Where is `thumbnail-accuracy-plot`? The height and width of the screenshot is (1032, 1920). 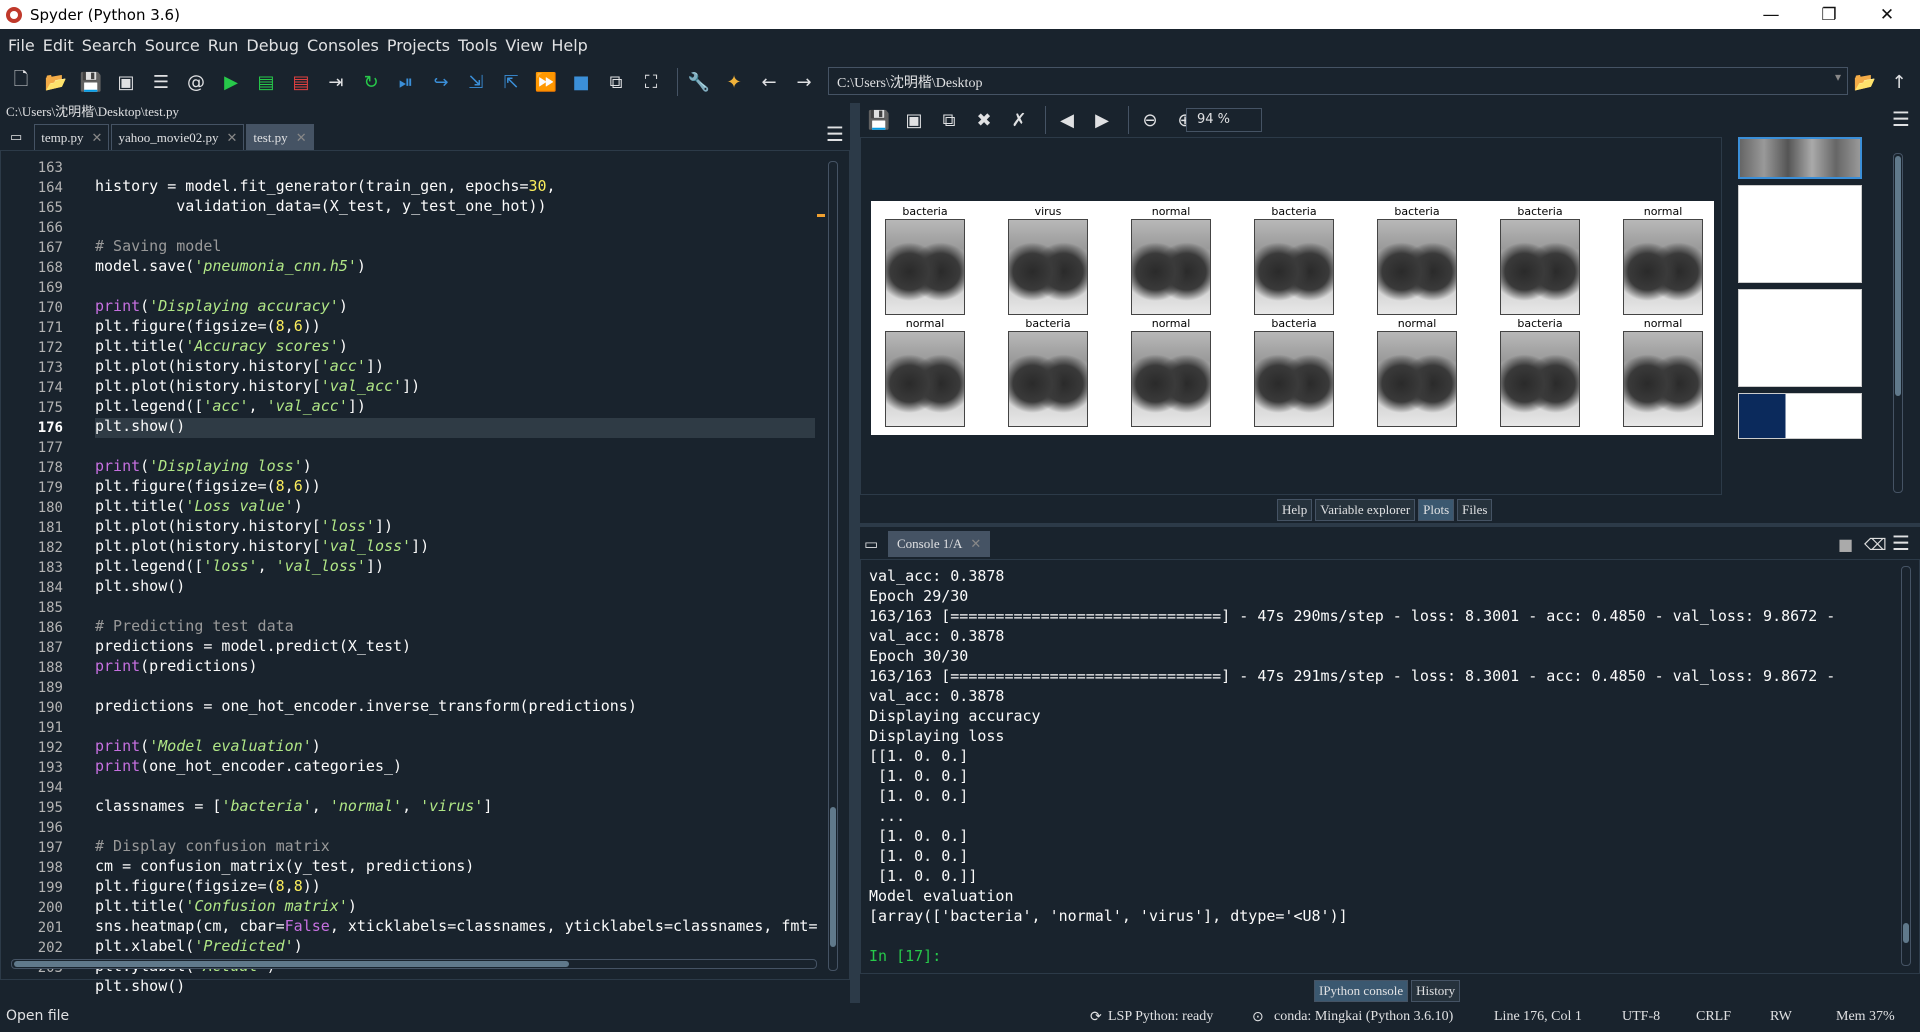 thumbnail-accuracy-plot is located at coordinates (1800, 234).